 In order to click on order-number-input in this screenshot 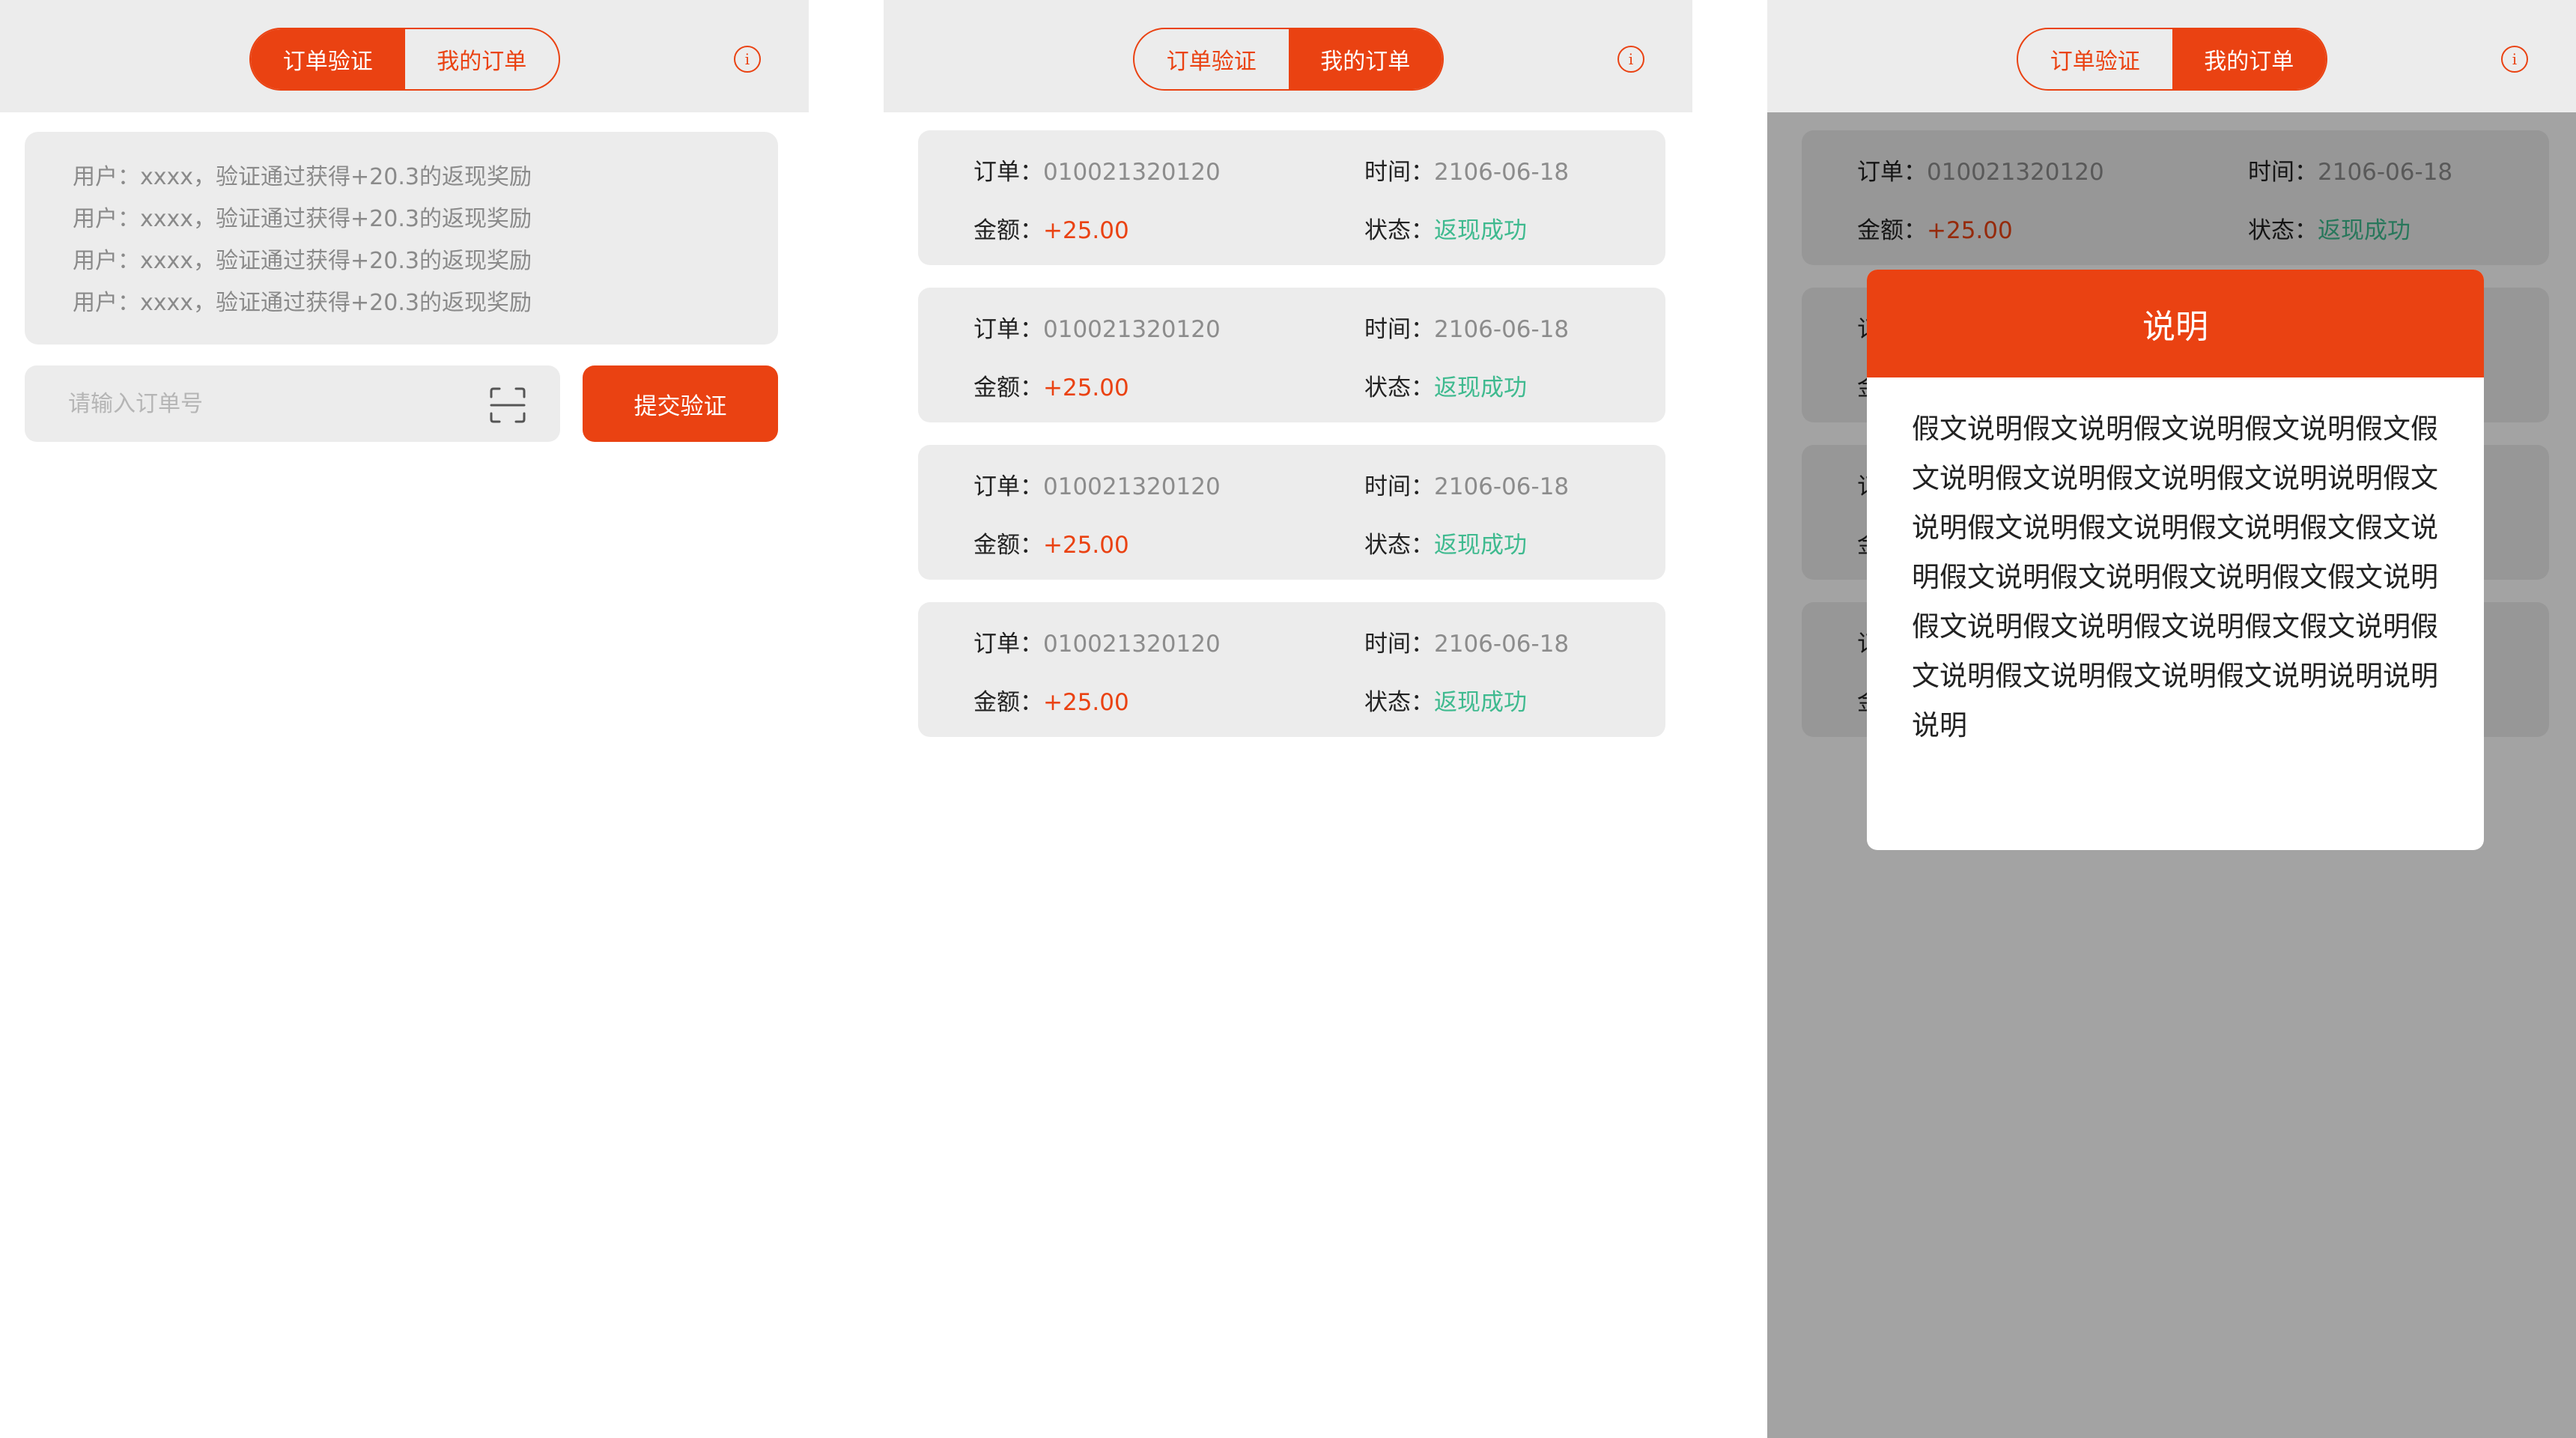, I will do `click(249, 403)`.